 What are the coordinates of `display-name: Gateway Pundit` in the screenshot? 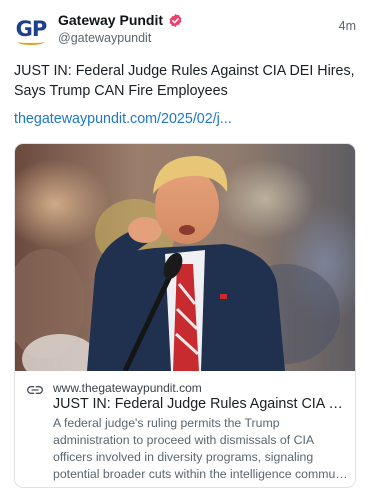 It's located at (110, 20).